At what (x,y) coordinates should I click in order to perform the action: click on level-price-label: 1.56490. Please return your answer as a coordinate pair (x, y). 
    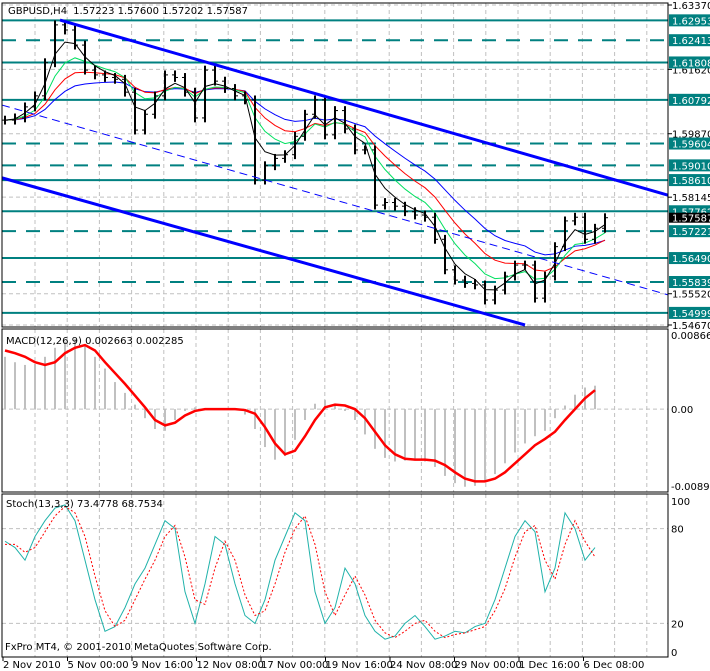
    Looking at the image, I should click on (691, 259).